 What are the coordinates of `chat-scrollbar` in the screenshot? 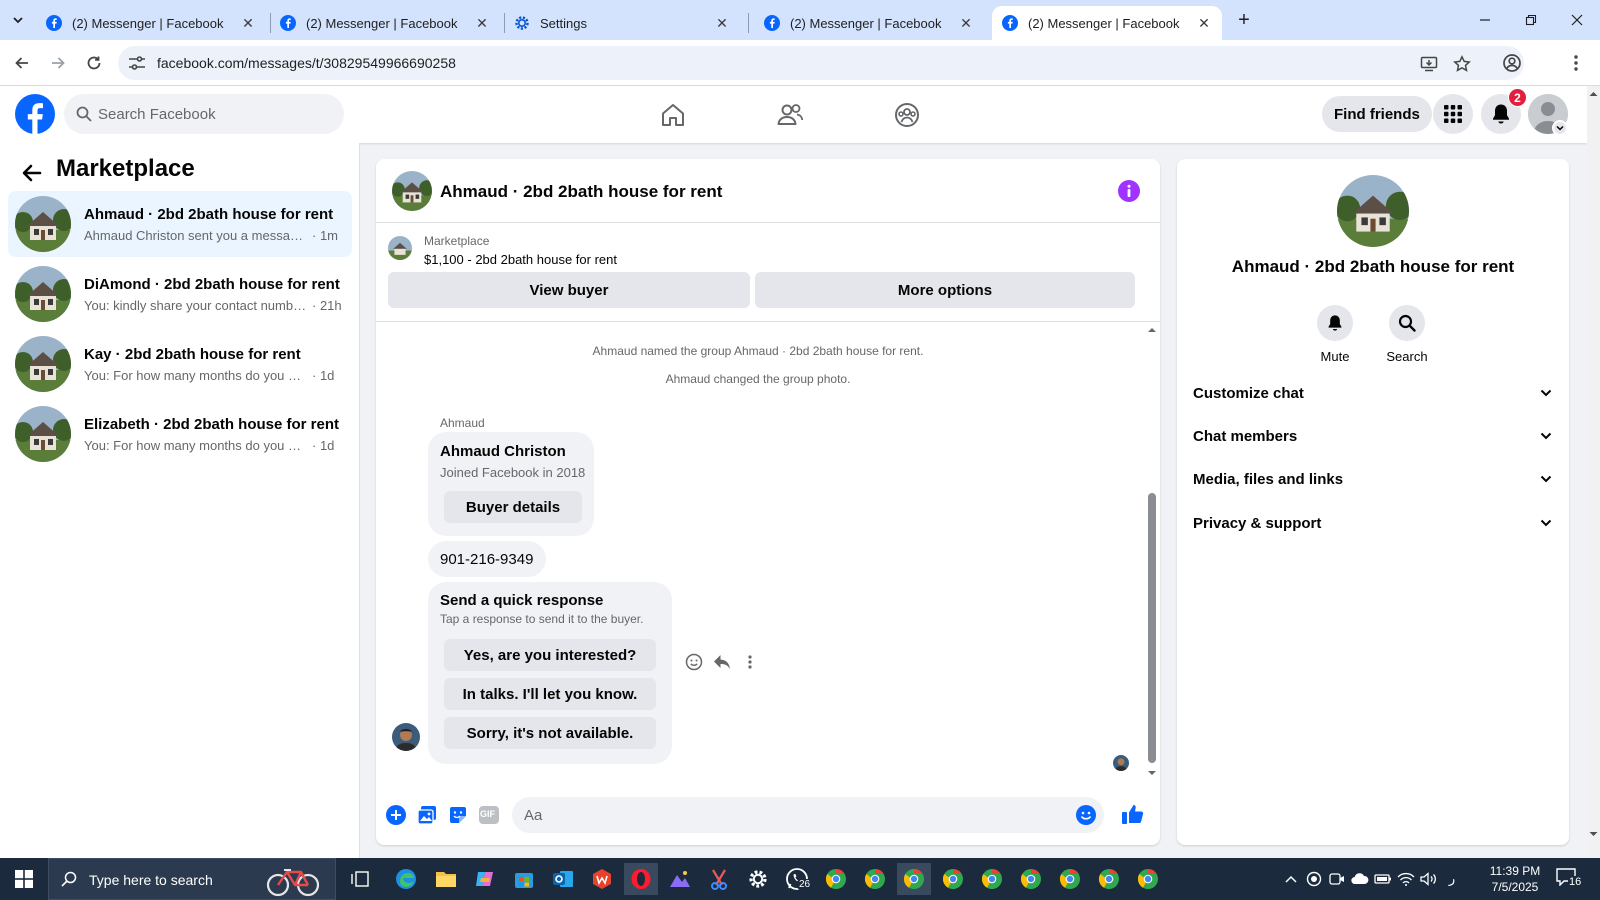 It's located at (1152, 554).